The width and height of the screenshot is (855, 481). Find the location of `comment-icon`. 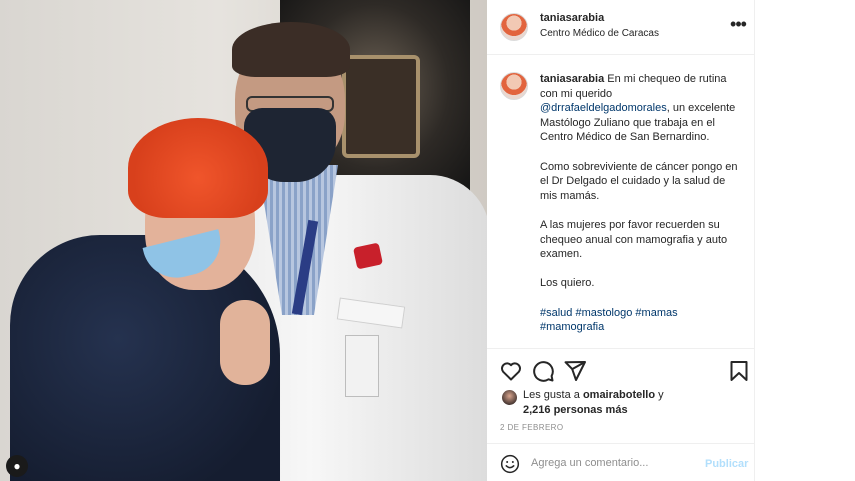

comment-icon is located at coordinates (543, 371).